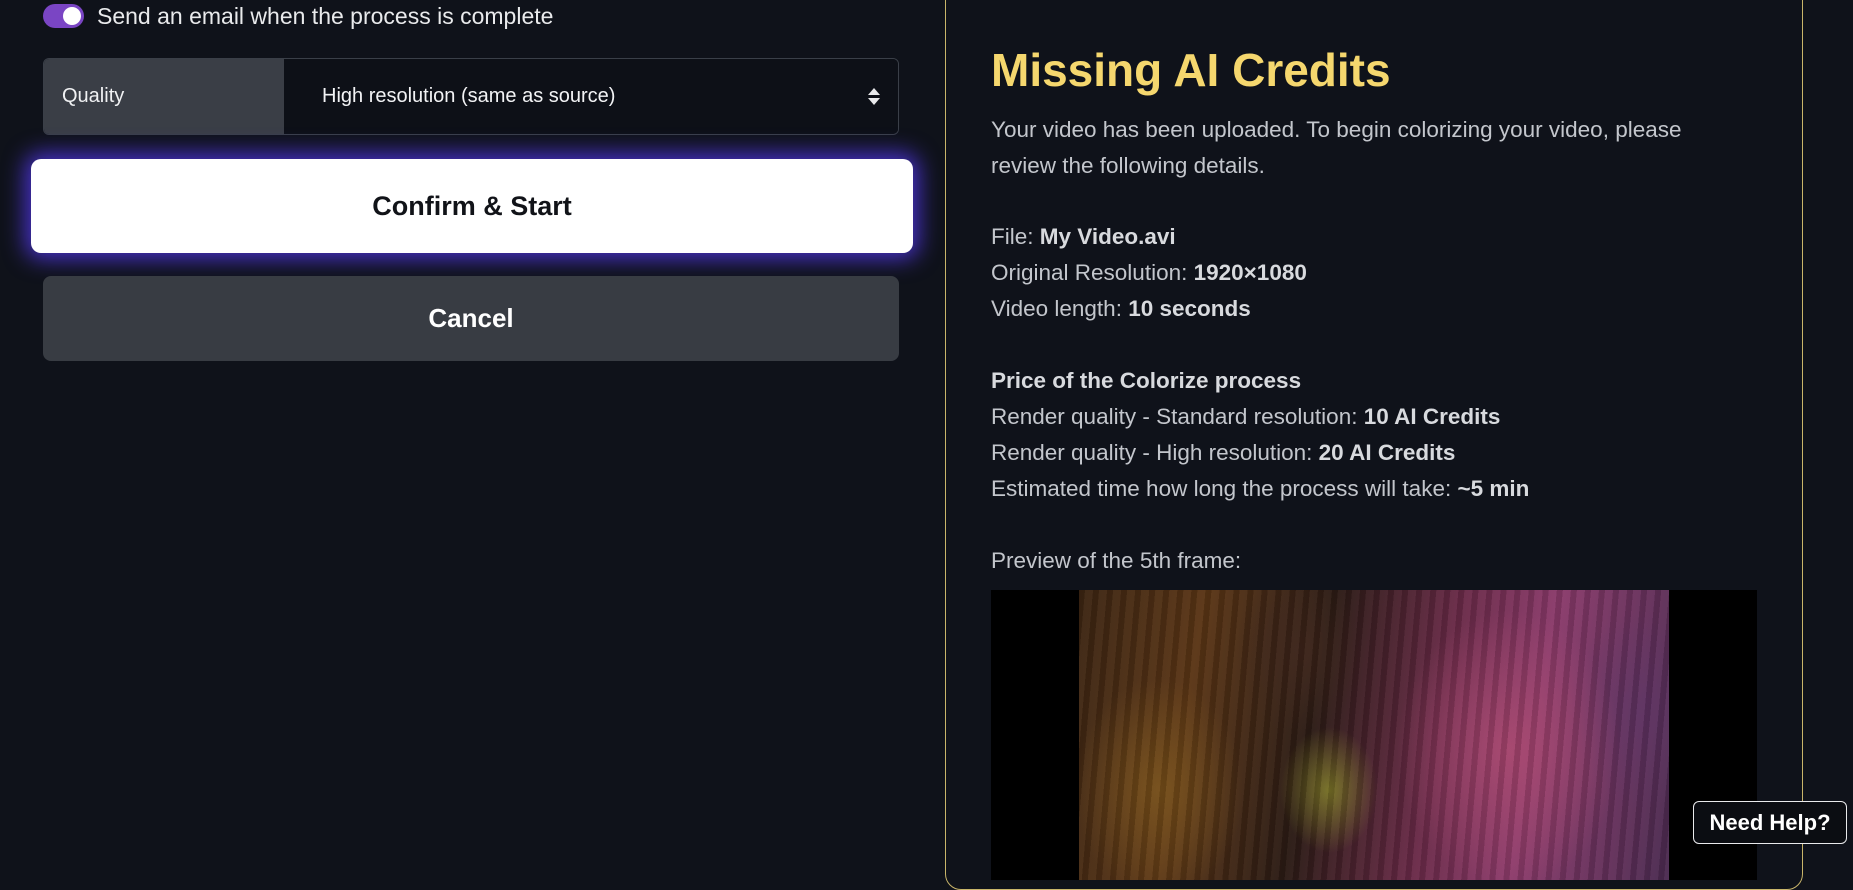  I want to click on detail-file: File: My Video.avi, so click(1083, 236).